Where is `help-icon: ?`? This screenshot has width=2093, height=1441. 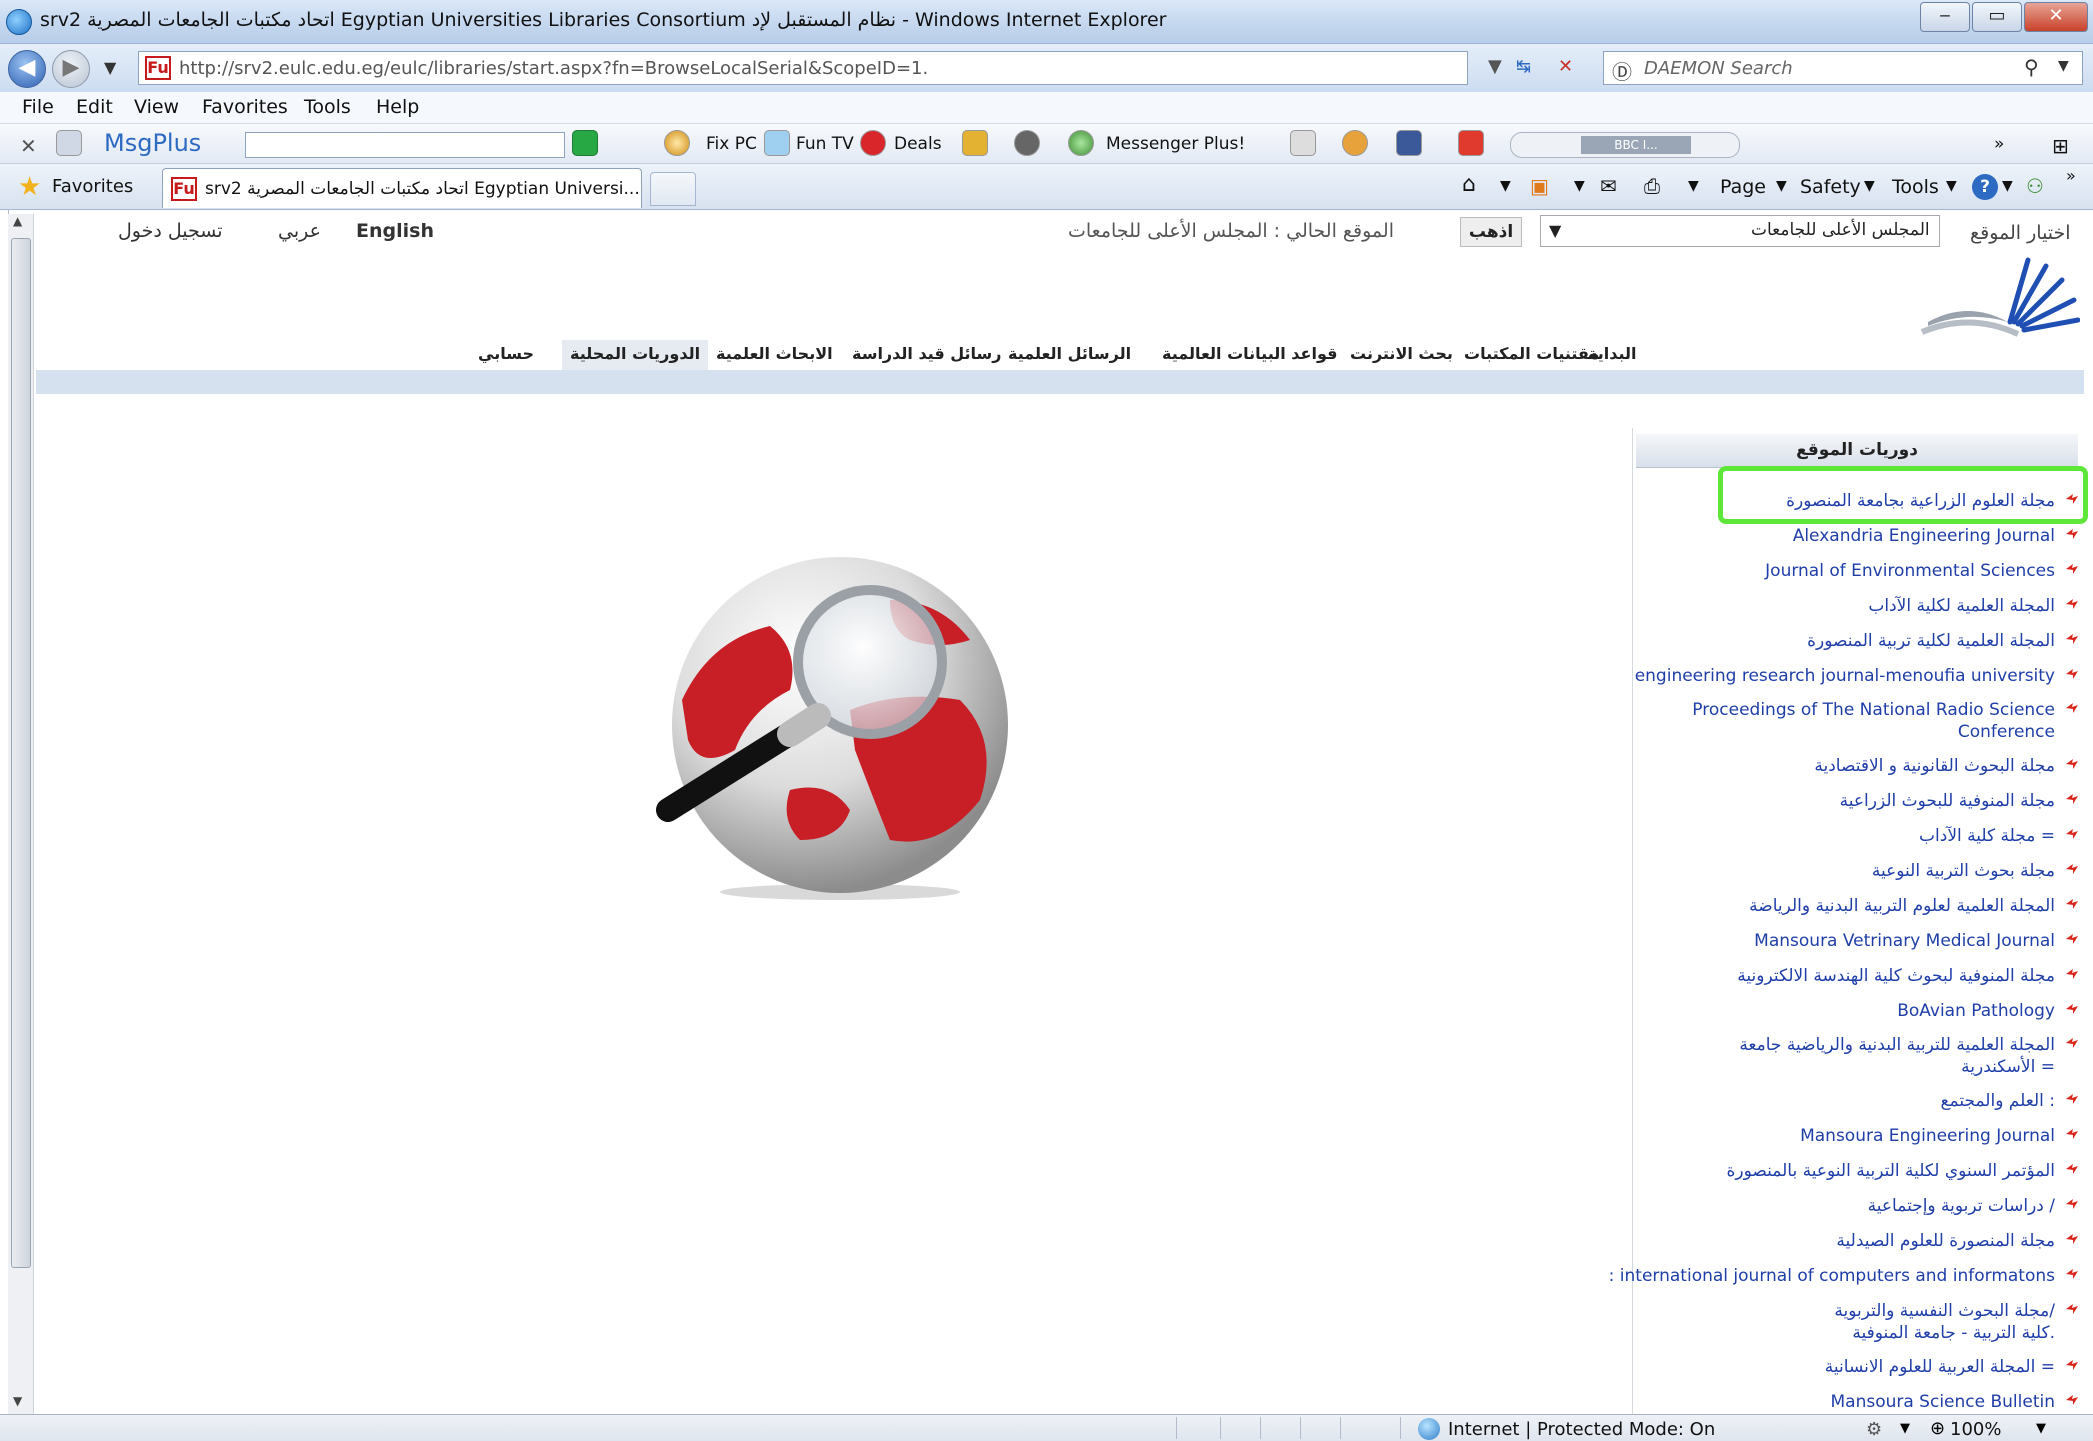
help-icon: ? is located at coordinates (1985, 187).